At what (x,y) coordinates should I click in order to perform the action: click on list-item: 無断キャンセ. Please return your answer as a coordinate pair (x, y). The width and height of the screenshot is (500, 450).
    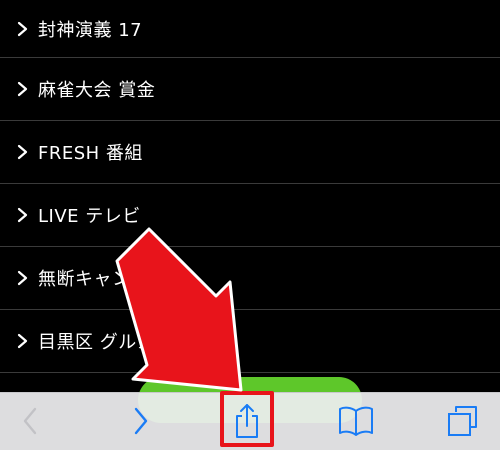
    Looking at the image, I should click on (250, 278).